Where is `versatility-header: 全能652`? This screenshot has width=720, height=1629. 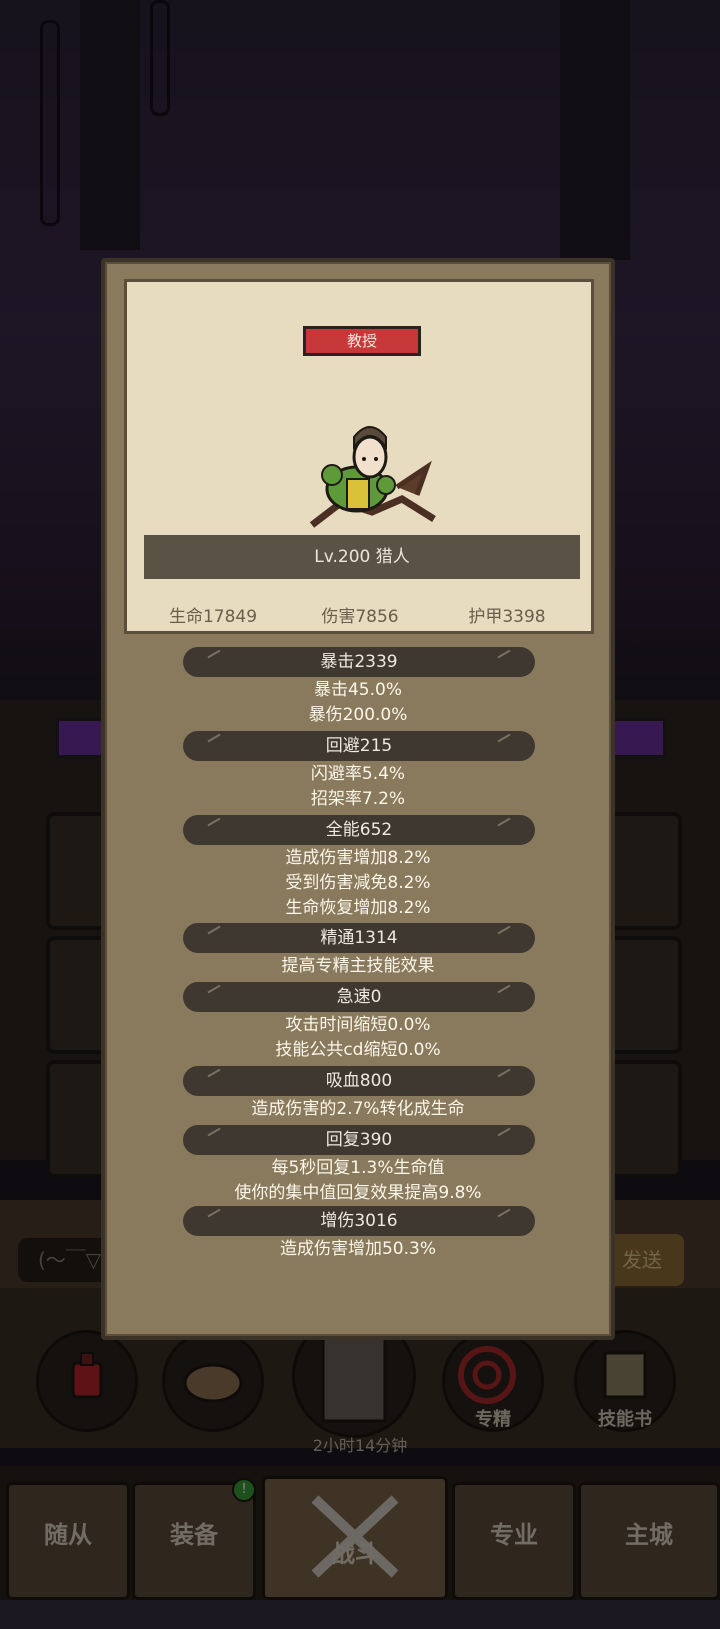 versatility-header: 全能652 is located at coordinates (359, 830).